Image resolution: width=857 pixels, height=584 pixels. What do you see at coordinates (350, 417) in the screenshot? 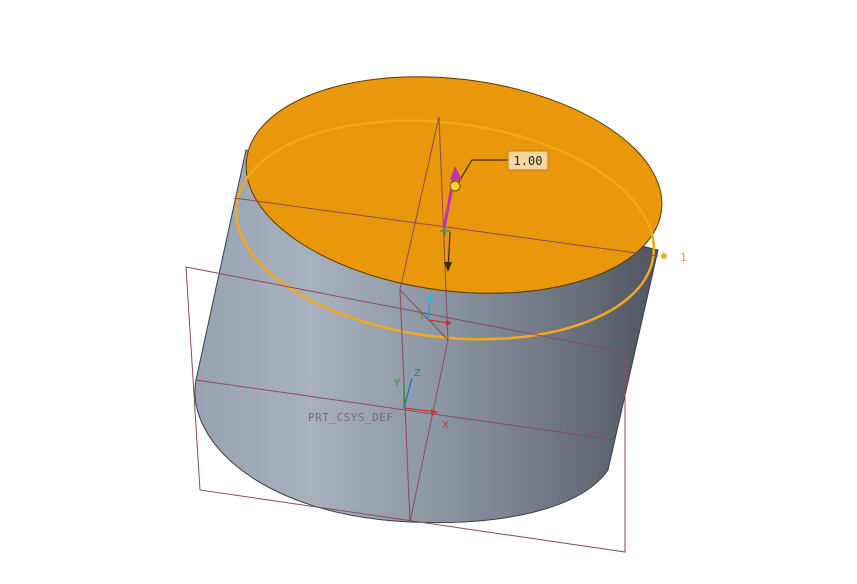
I see `csys-name-label: PRT_CSYS_DEF` at bounding box center [350, 417].